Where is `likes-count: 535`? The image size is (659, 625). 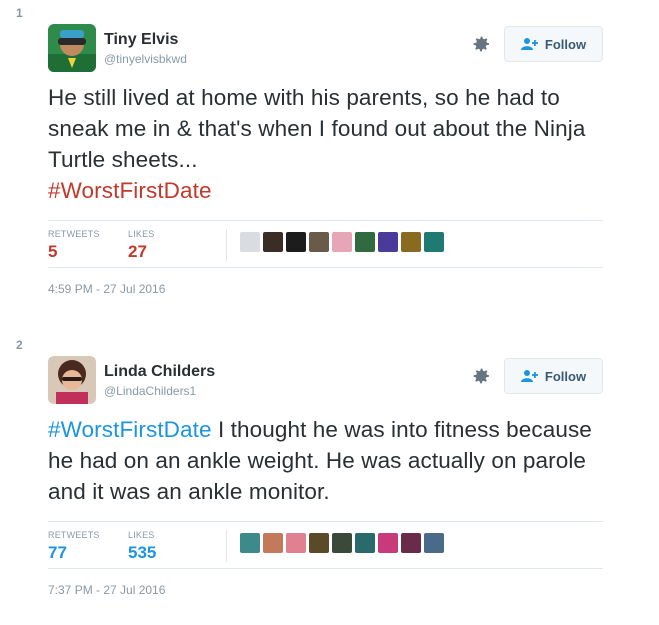
likes-count: 535 is located at coordinates (142, 552).